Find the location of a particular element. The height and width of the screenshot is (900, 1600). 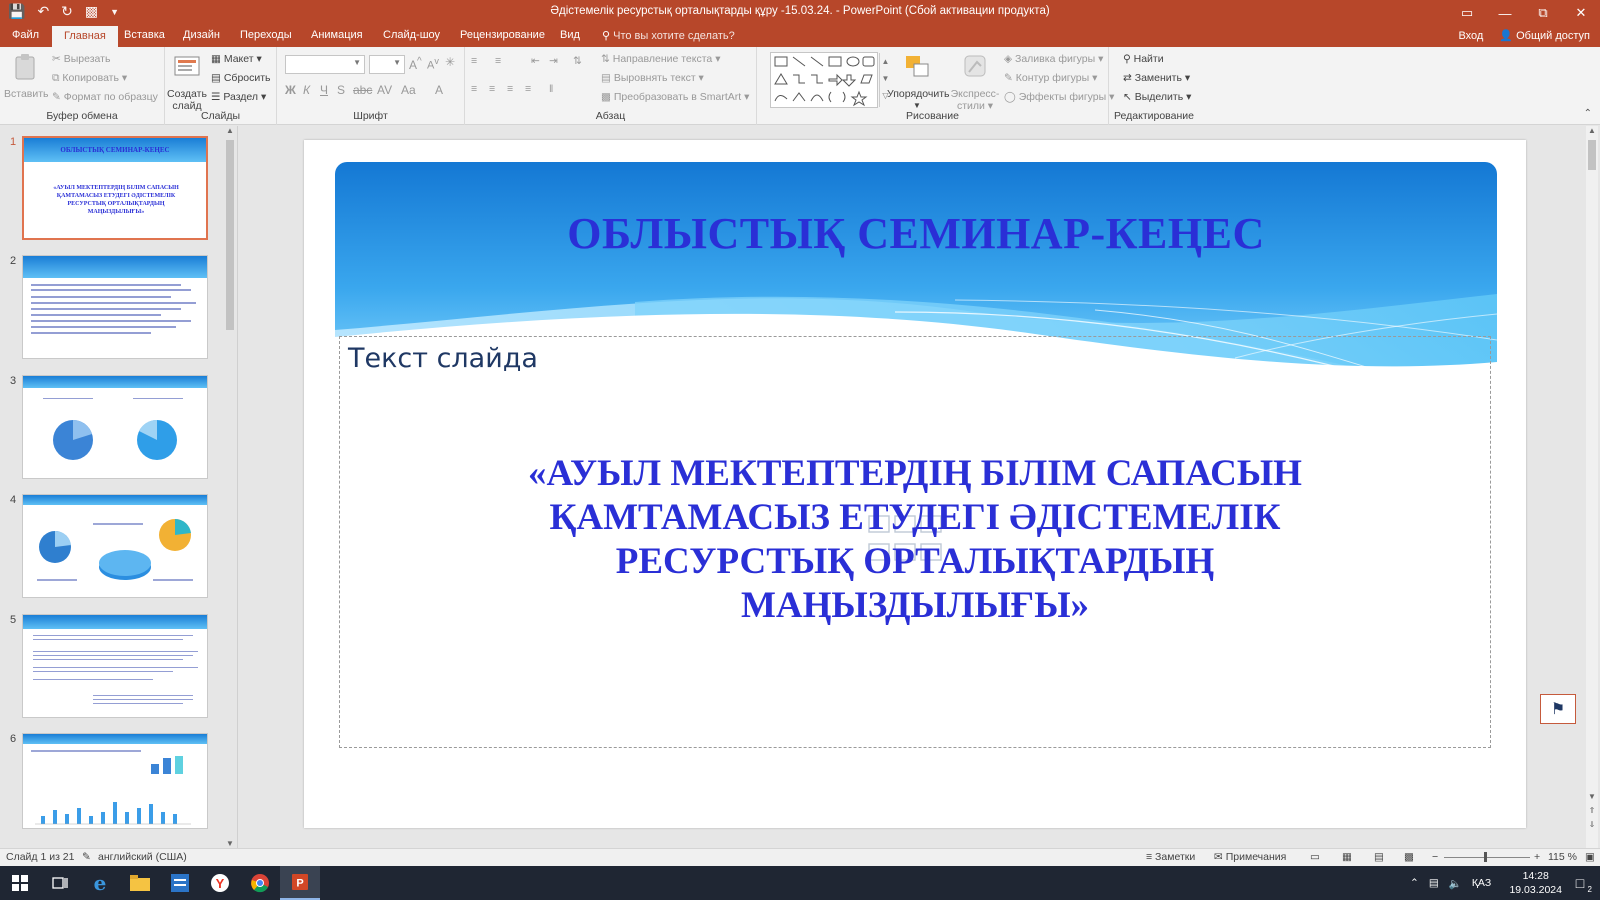

show-hidden-icons-icon: ⌃ is located at coordinates (1414, 883).